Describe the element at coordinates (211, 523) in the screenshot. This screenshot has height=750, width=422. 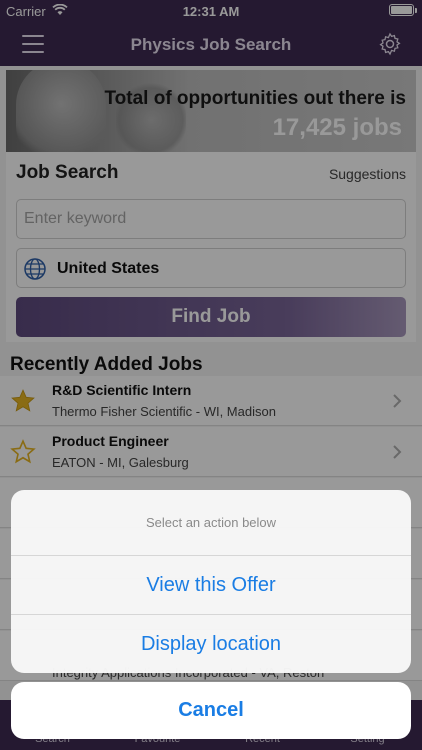
I see `action-sheet-message: Select an action below` at that location.